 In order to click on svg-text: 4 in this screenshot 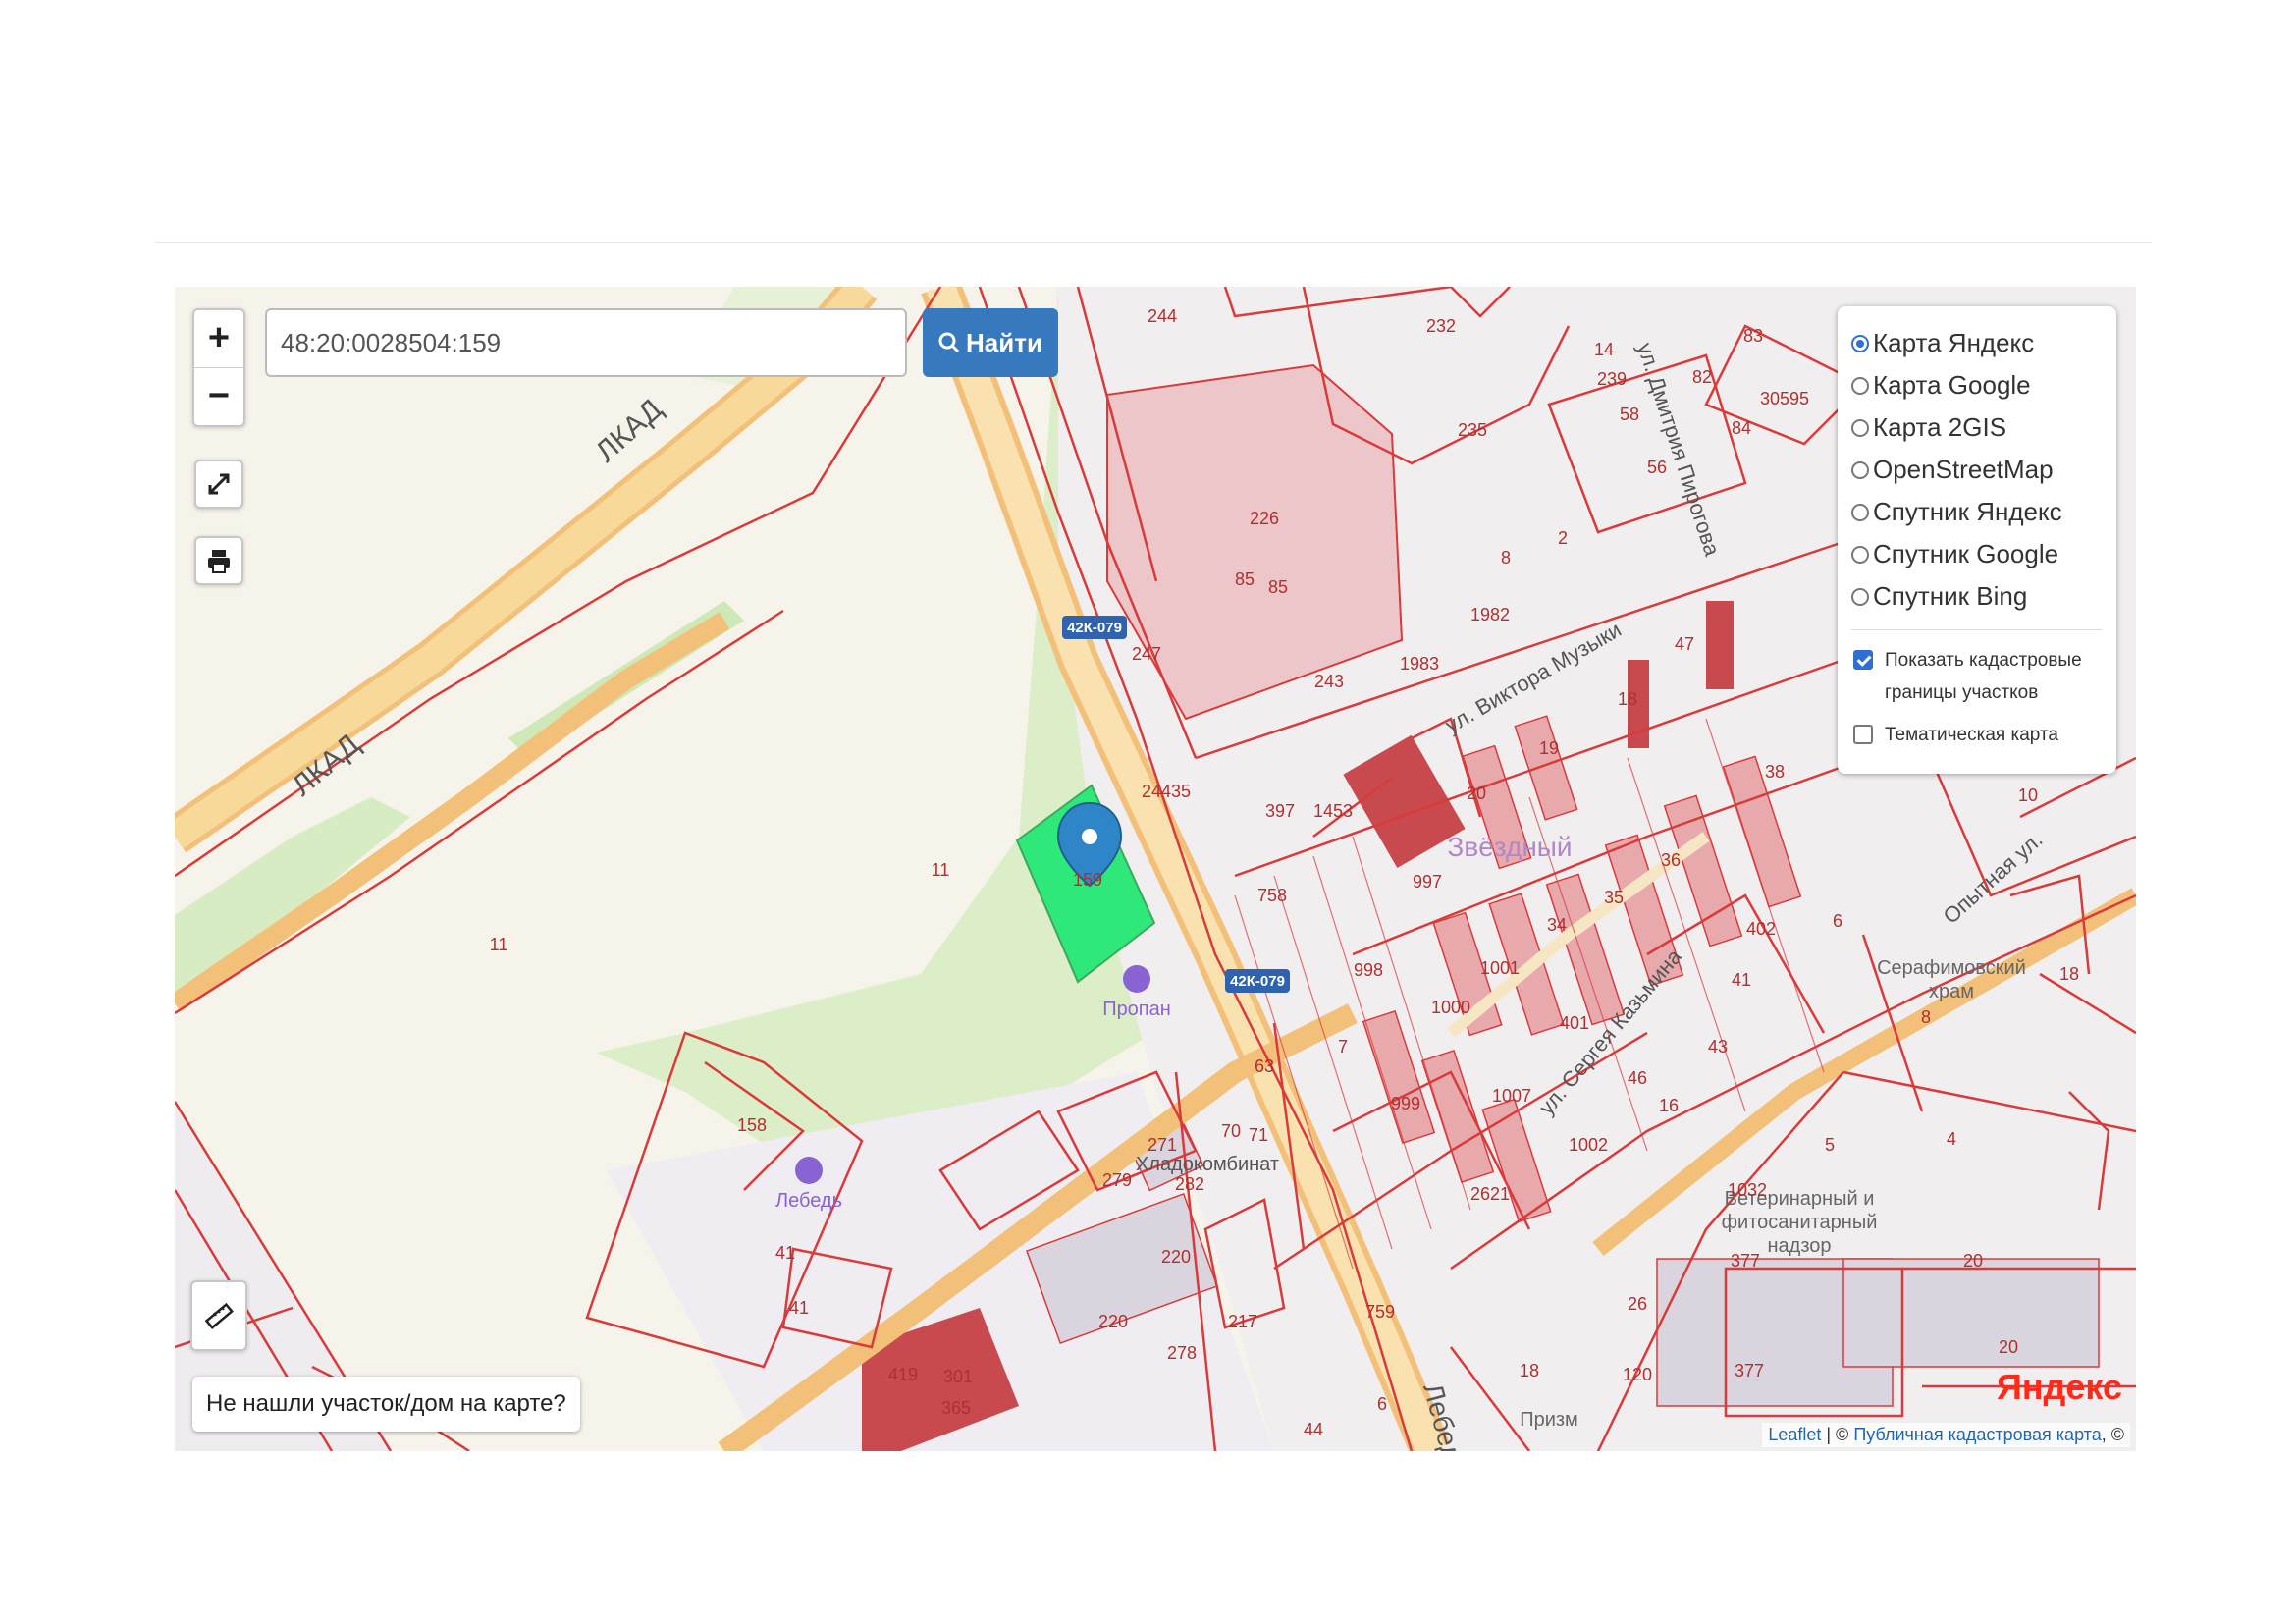, I will do `click(1951, 1139)`.